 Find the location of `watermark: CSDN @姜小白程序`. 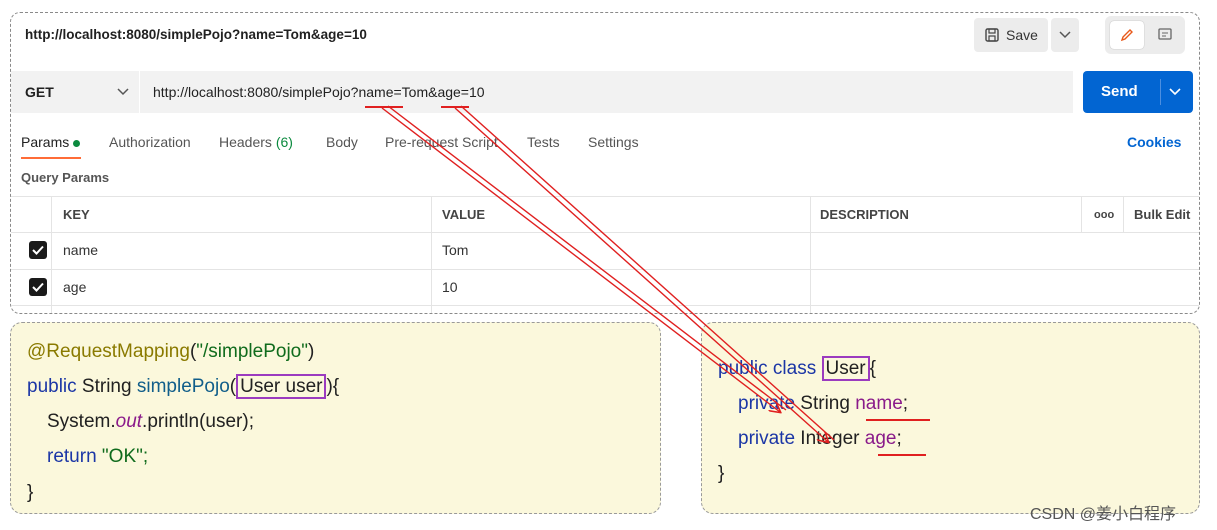

watermark: CSDN @姜小白程序 is located at coordinates (1103, 514).